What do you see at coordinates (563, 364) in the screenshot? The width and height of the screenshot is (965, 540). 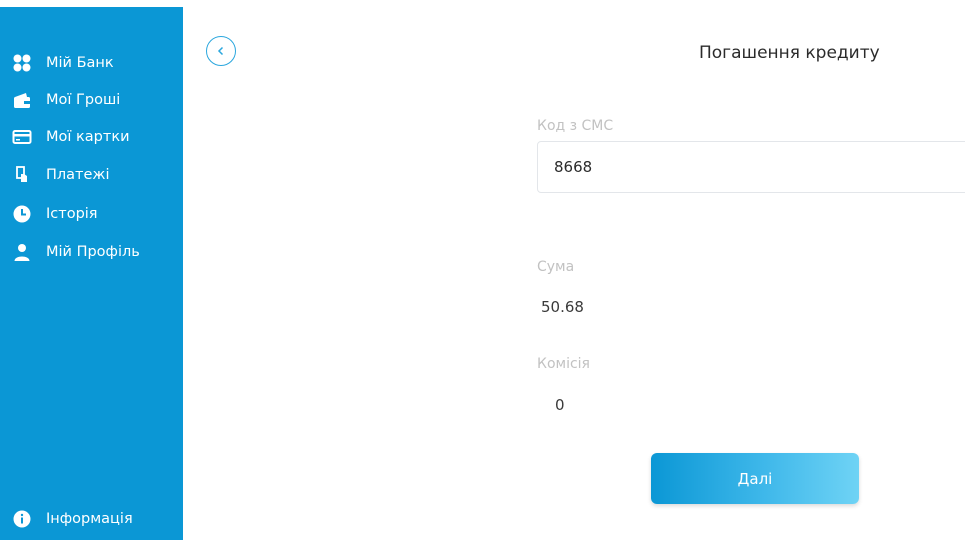 I see `fee-label: Комісія` at bounding box center [563, 364].